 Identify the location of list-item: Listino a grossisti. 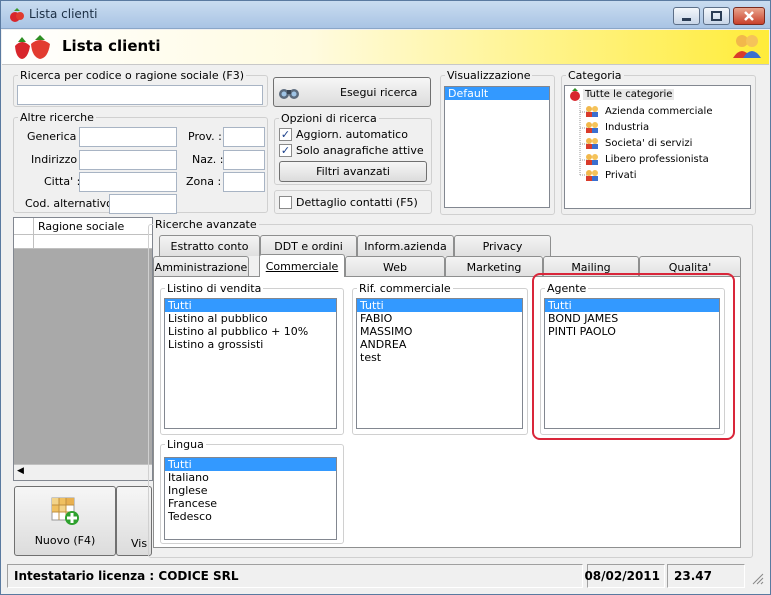
(250, 344).